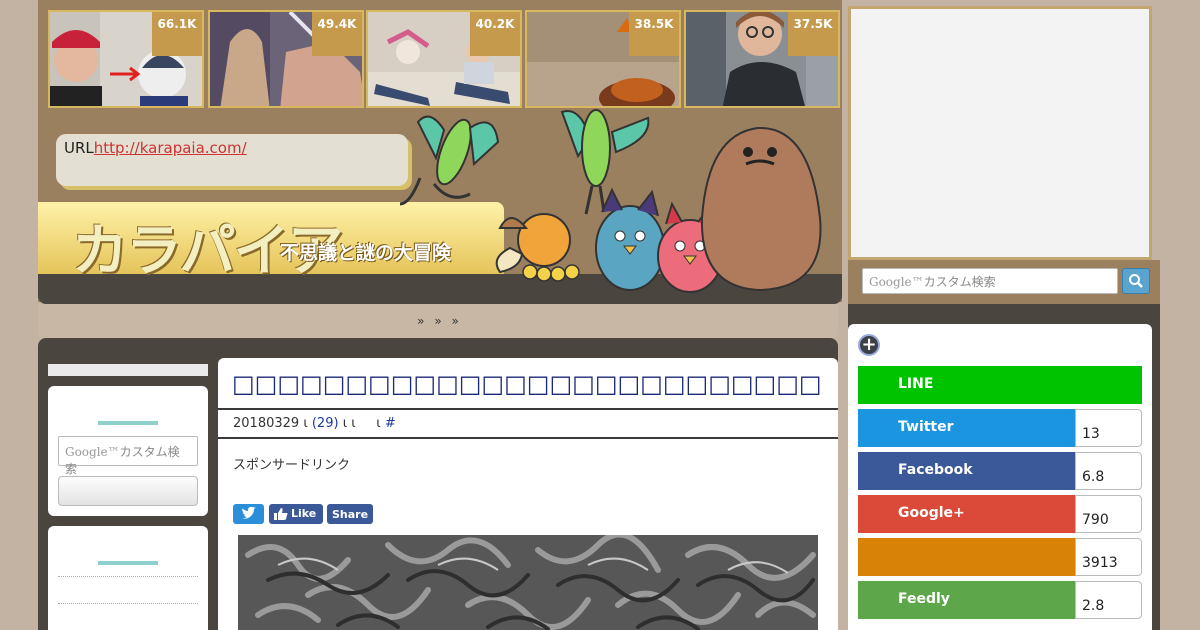 Image resolution: width=1200 pixels, height=630 pixels. What do you see at coordinates (390, 423) in the screenshot?
I see `tag-link: #` at bounding box center [390, 423].